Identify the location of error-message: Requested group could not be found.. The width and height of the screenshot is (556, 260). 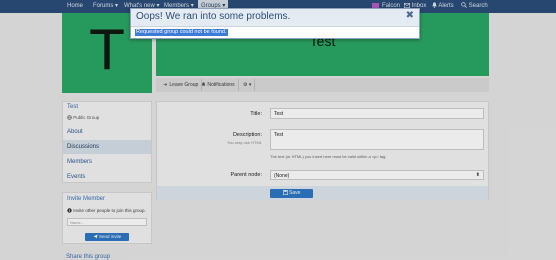
(181, 32).